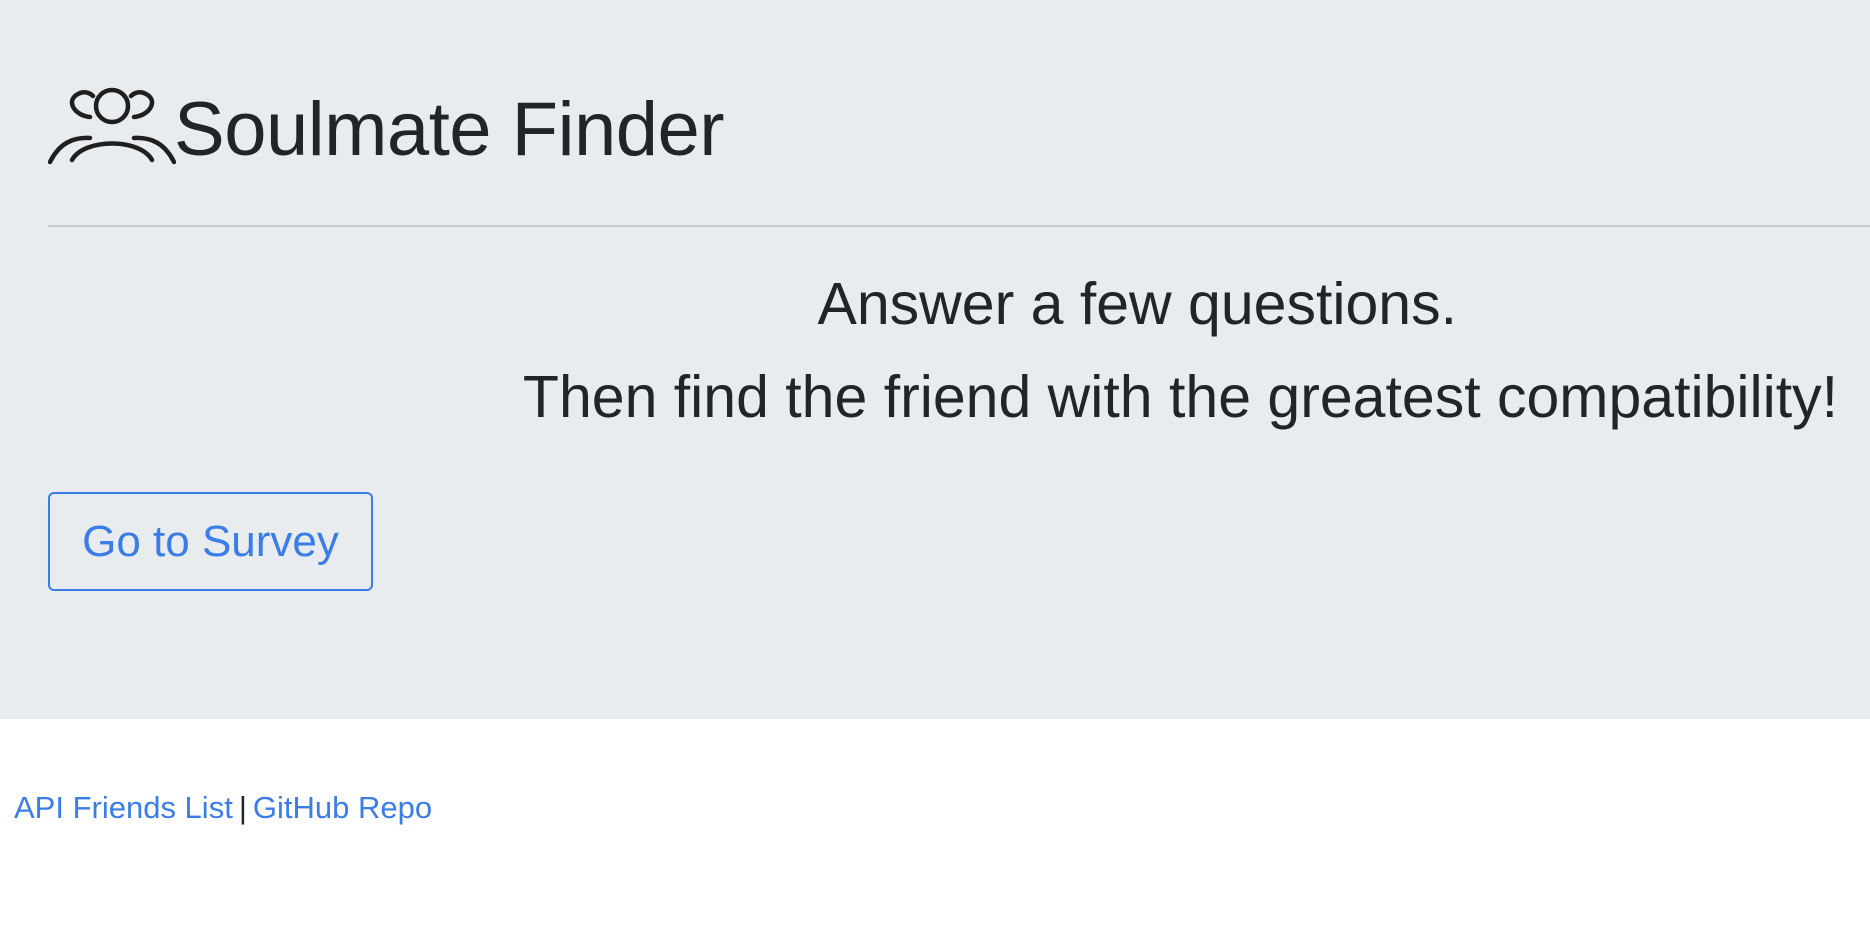 This screenshot has height=932, width=1870. Describe the element at coordinates (449, 129) in the screenshot. I see `page-title: Soulmate Finder` at that location.